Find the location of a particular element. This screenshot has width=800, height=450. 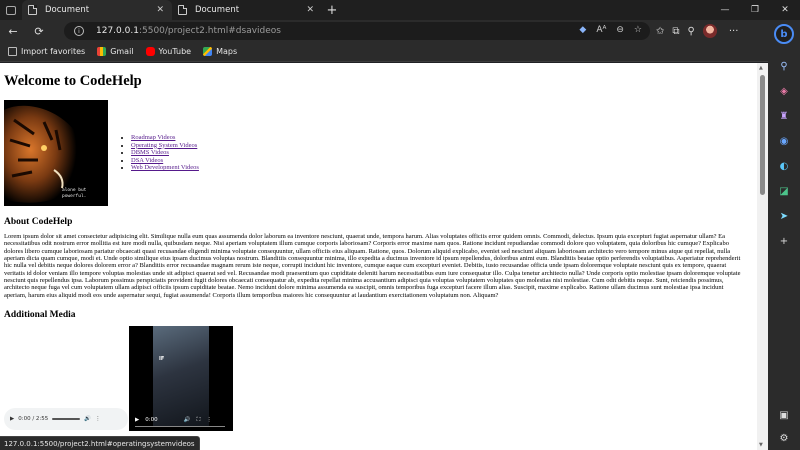

restore-icon: ❐ is located at coordinates (755, 10).